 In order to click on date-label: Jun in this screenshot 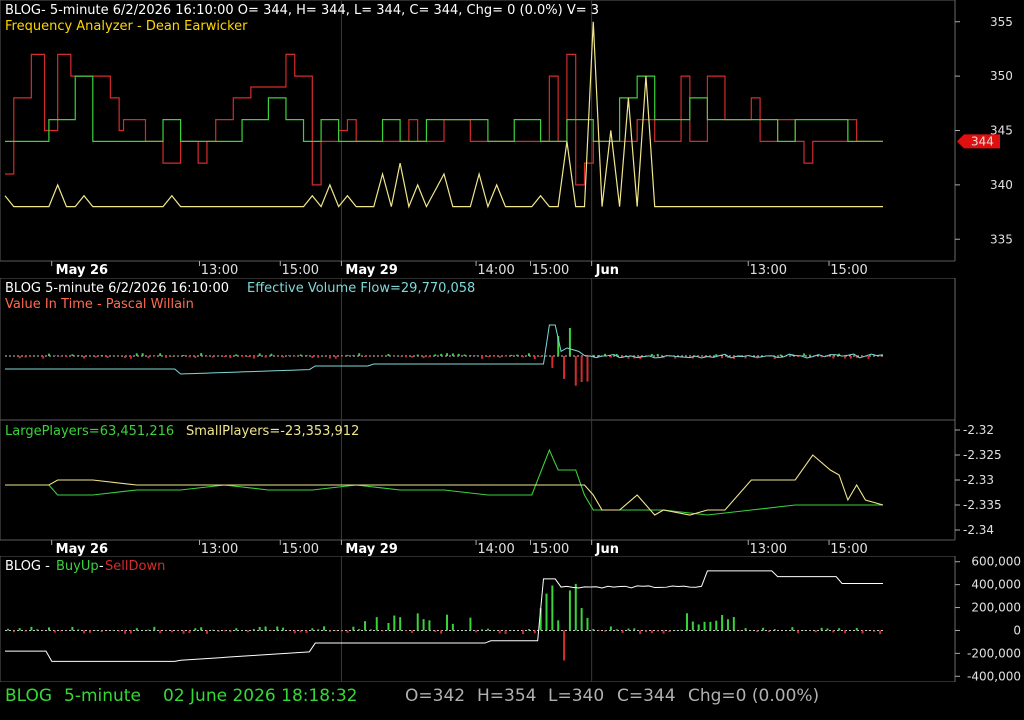, I will do `click(607, 270)`.